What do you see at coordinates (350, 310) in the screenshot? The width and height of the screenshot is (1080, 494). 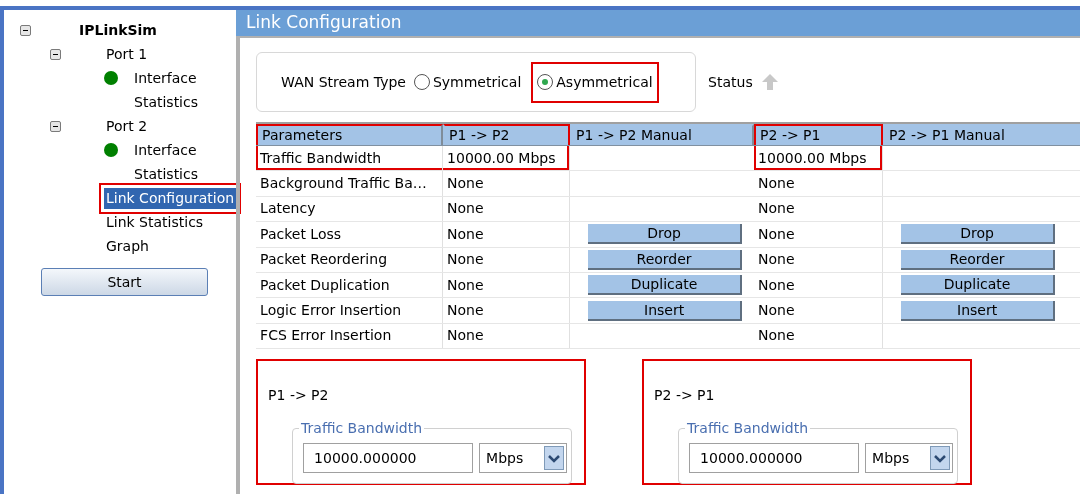 I see `table-cell: Logic Error Insertion` at bounding box center [350, 310].